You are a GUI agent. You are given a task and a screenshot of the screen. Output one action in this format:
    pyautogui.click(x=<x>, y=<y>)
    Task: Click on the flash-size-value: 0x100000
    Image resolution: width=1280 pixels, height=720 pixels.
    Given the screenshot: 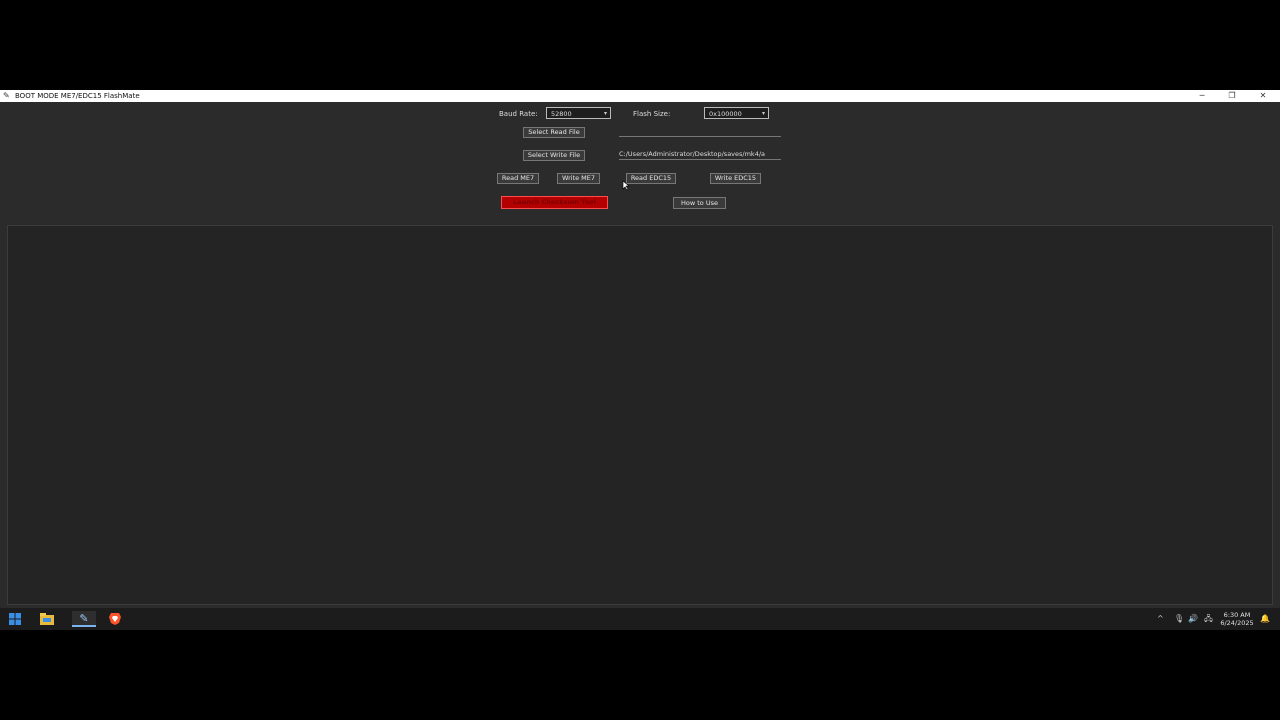 What is the action you would take?
    pyautogui.click(x=725, y=114)
    